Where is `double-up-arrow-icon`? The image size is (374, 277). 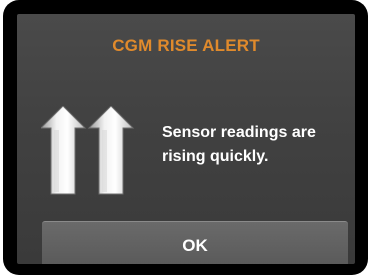 double-up-arrow-icon is located at coordinates (90, 150).